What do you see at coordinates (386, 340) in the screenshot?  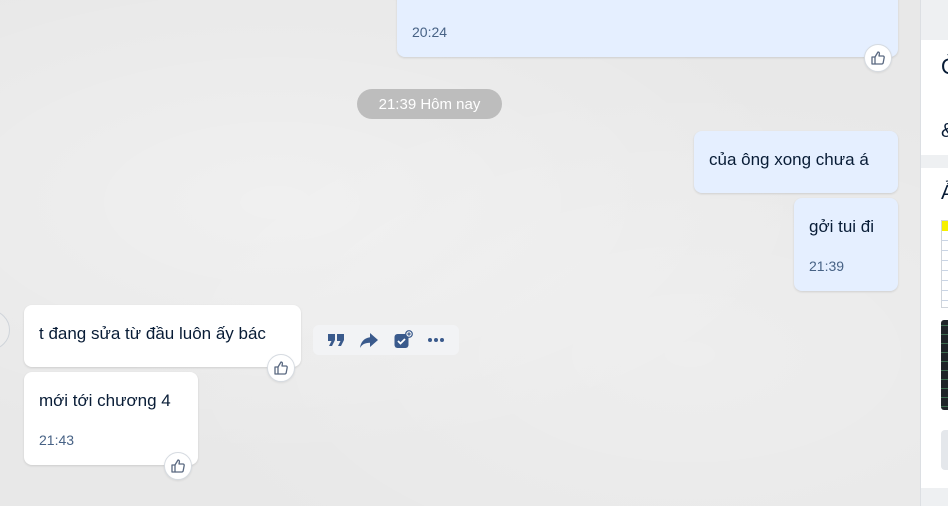 I see `message-hover-toolbar` at bounding box center [386, 340].